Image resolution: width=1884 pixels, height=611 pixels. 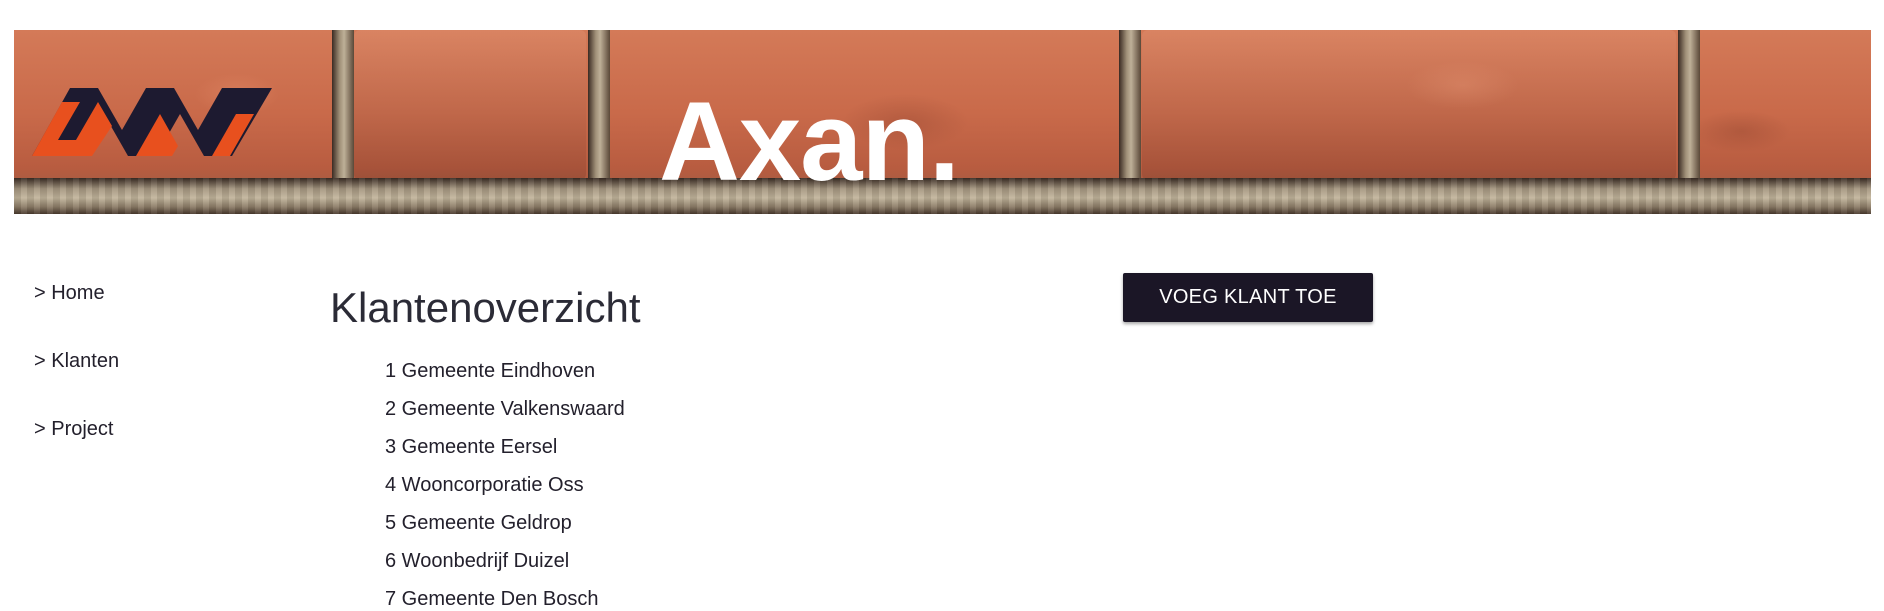 What do you see at coordinates (152, 122) in the screenshot?
I see `axan-logo-icon` at bounding box center [152, 122].